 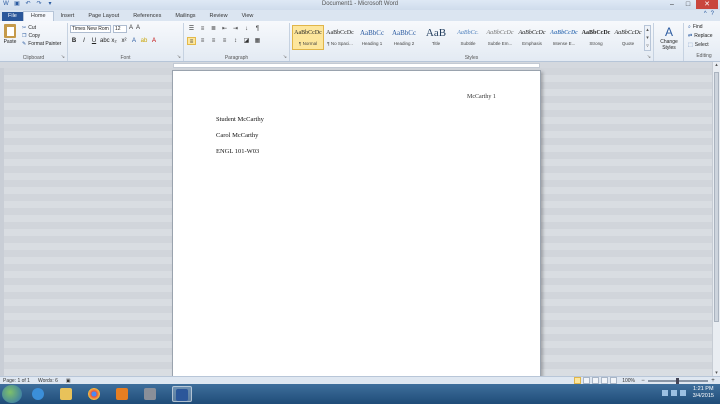 What do you see at coordinates (114, 41) in the screenshot?
I see `subscript-button: x₂` at bounding box center [114, 41].